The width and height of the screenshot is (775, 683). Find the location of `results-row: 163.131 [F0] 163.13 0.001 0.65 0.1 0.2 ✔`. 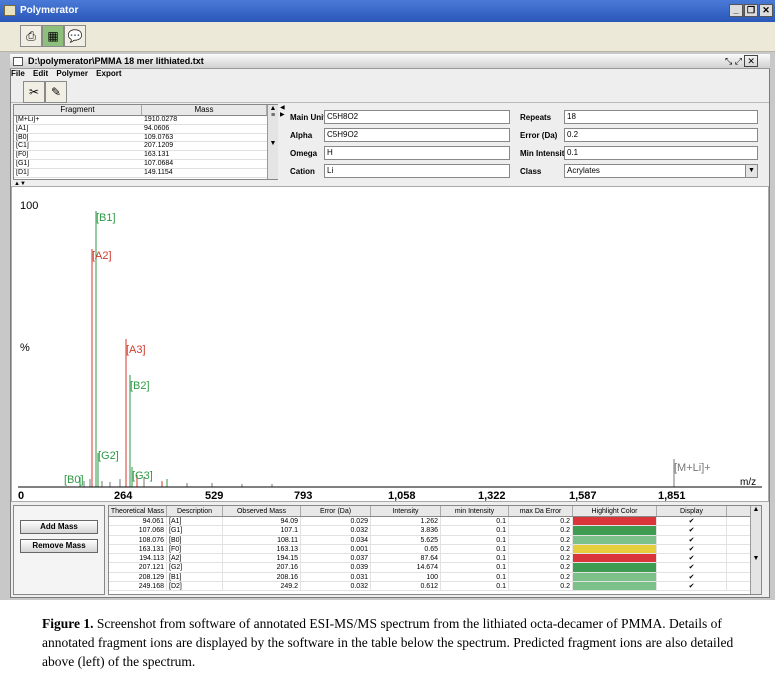

results-row: 163.131 [F0] 163.13 0.001 0.65 0.1 0.2 ✔ is located at coordinates (435, 549).